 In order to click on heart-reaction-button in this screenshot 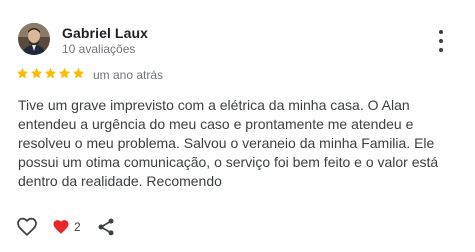, I will do `click(61, 227)`.